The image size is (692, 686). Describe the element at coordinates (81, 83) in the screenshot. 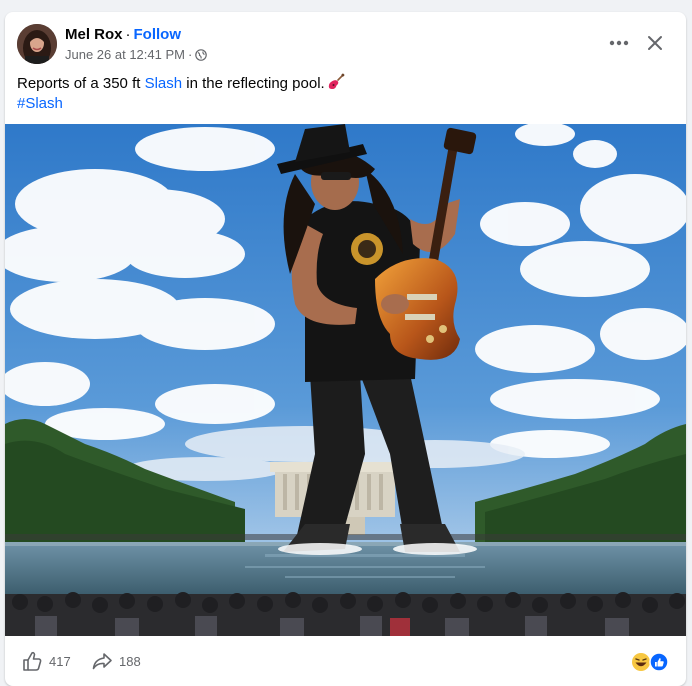

I see `post-text-start: Reports of a 350 ft` at that location.